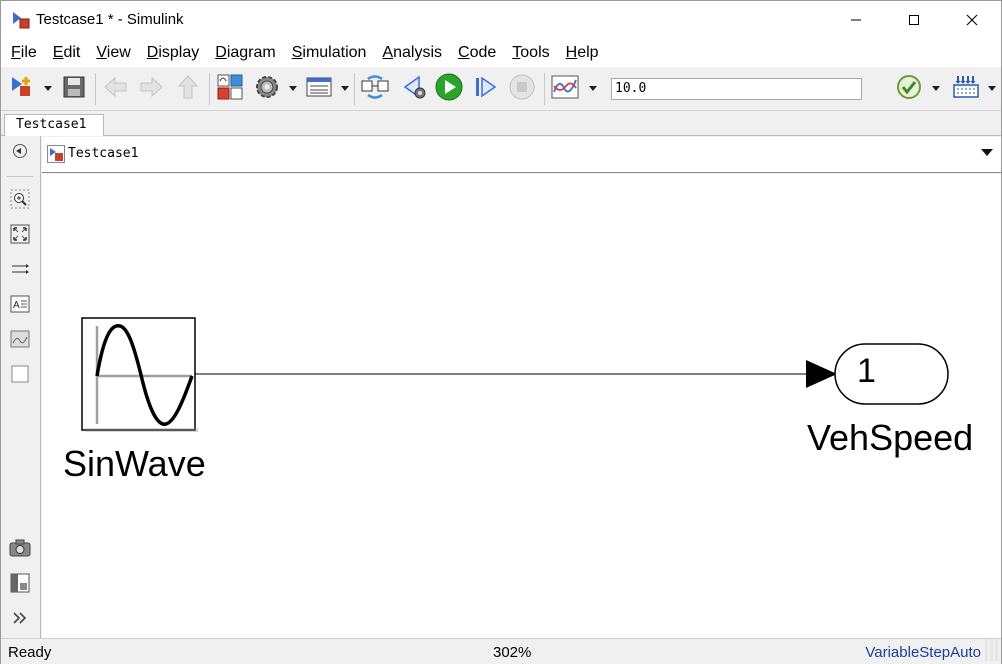 The width and height of the screenshot is (1002, 664). What do you see at coordinates (914, 20) in the screenshot?
I see `maximize-button` at bounding box center [914, 20].